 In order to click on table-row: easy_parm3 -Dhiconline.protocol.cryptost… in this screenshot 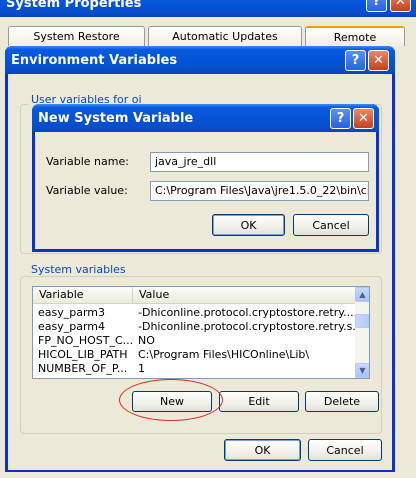, I will do `click(194, 313)`.